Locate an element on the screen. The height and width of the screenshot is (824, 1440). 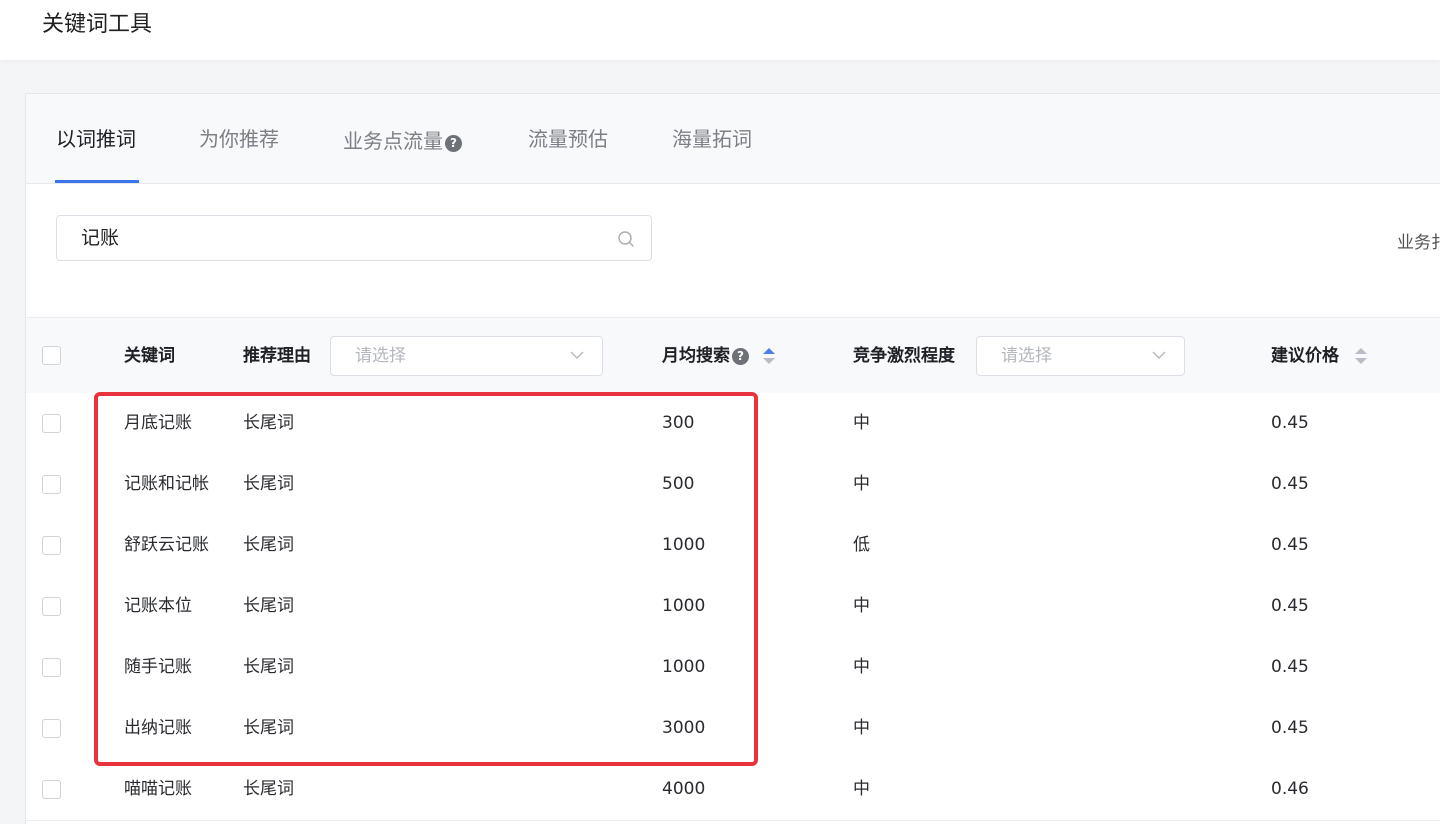
competition-cell: 低 is located at coordinates (861, 545).